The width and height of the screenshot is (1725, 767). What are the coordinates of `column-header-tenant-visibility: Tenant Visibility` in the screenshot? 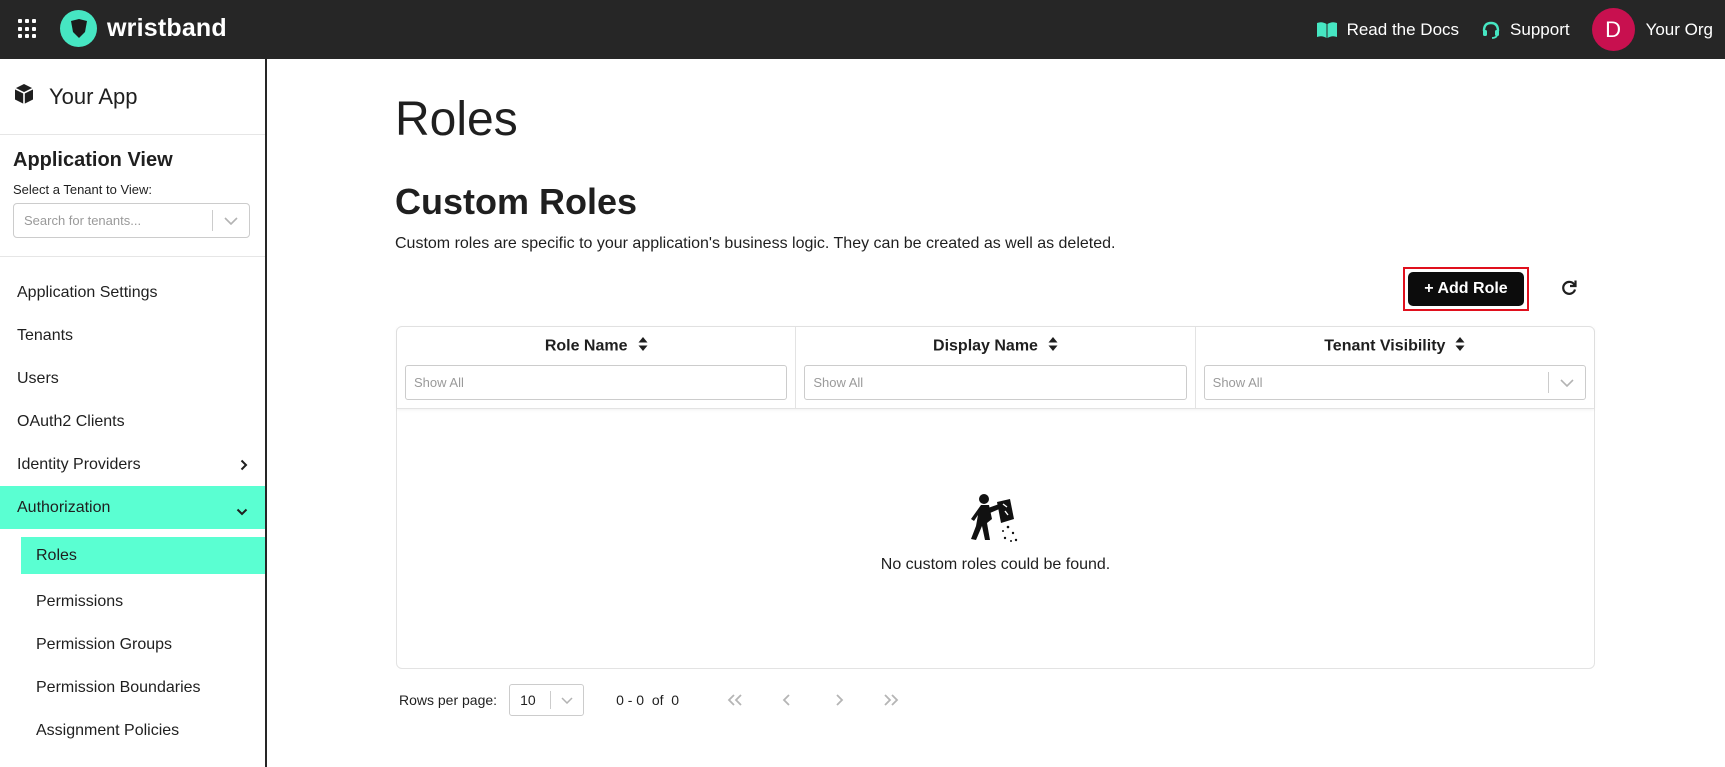 It's located at (1395, 346).